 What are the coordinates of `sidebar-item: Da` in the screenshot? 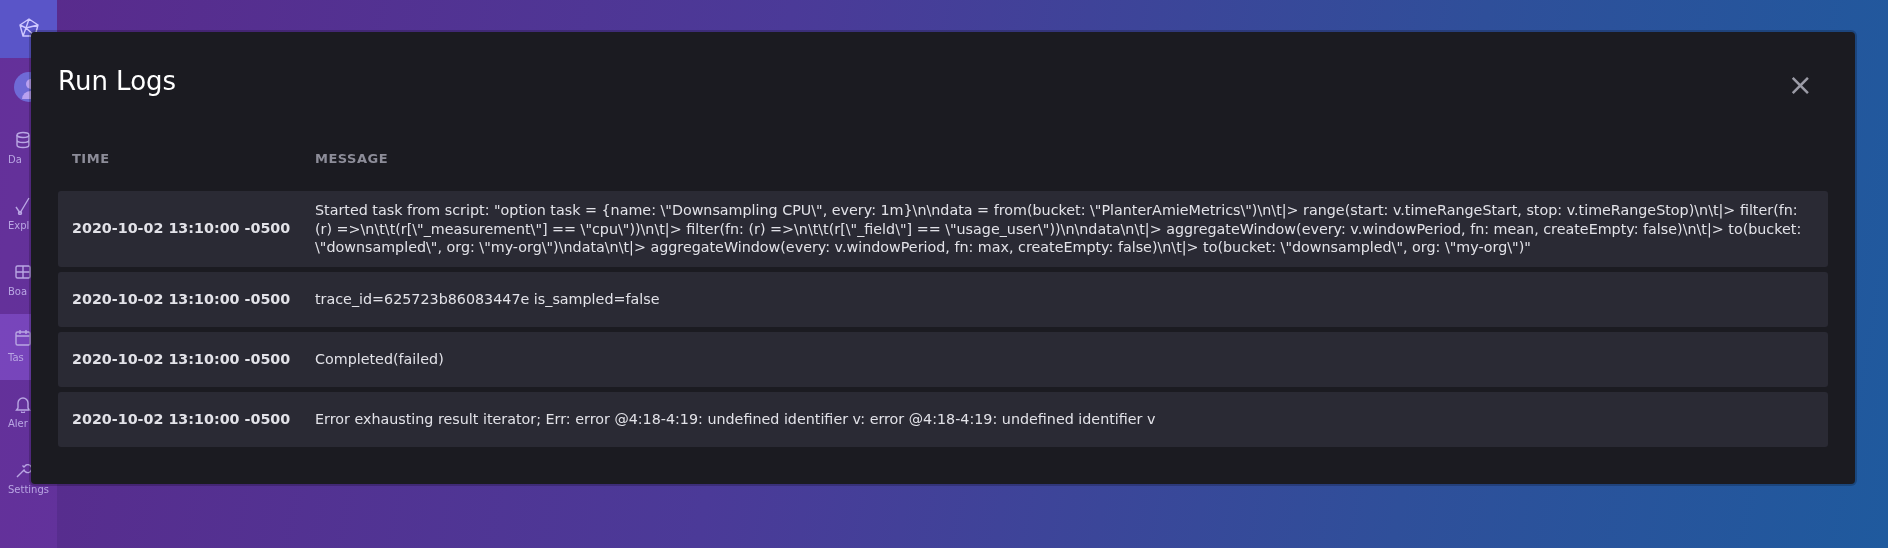 It's located at (28, 149).